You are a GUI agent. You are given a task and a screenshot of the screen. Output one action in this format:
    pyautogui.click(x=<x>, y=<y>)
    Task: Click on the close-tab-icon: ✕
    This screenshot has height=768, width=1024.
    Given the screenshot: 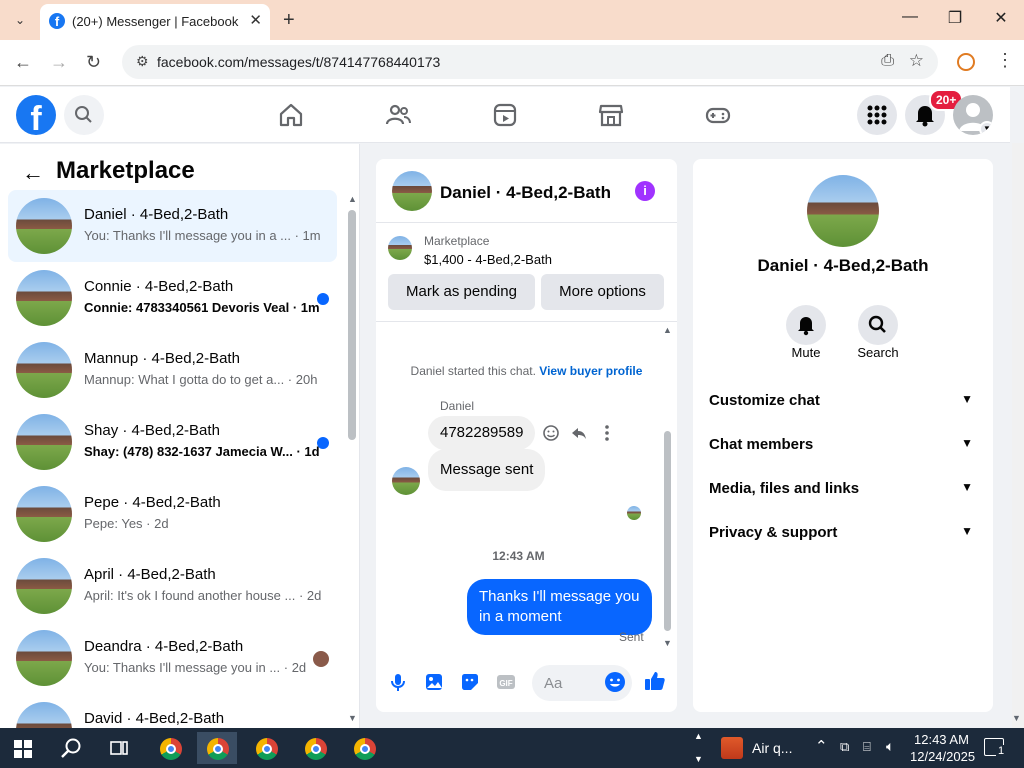 What is the action you would take?
    pyautogui.click(x=255, y=20)
    